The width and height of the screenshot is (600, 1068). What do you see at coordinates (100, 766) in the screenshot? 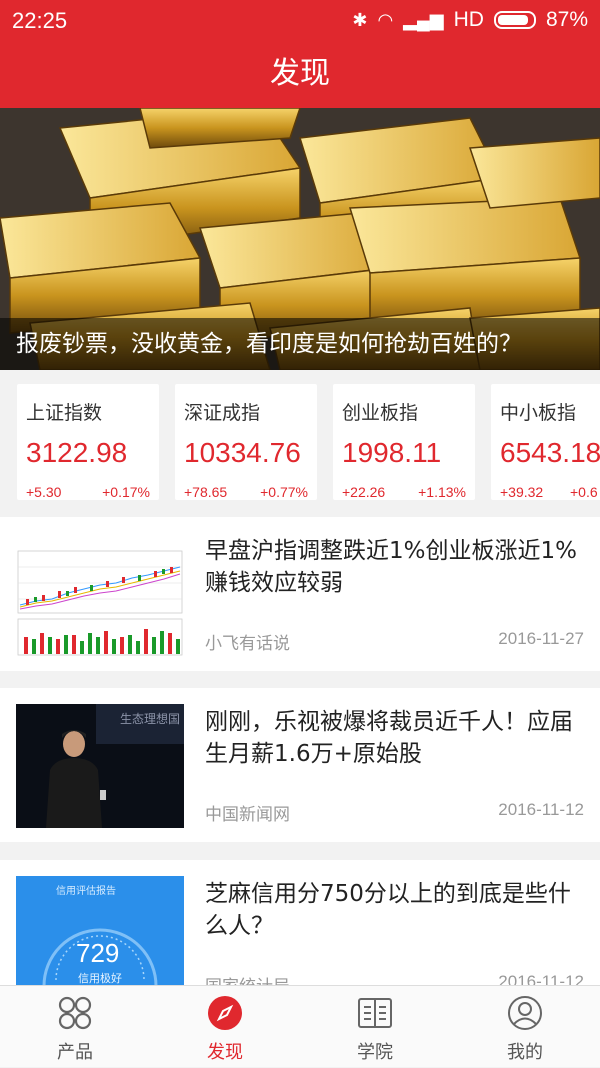
I see `article-thumbnail: 生态理想国` at bounding box center [100, 766].